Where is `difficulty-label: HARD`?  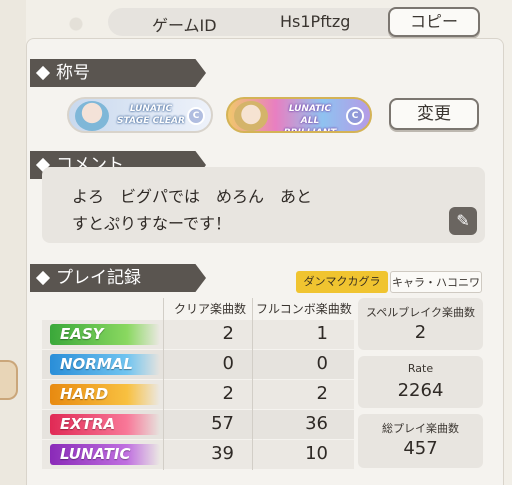
difficulty-label: HARD is located at coordinates (105, 394).